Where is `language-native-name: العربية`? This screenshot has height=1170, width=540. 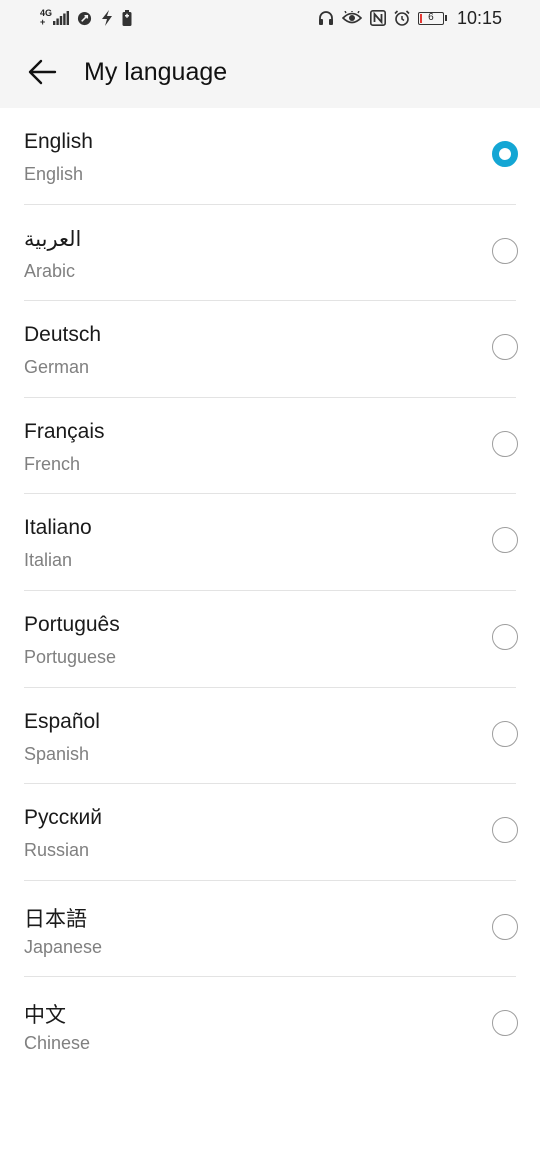
language-native-name: العربية is located at coordinates (53, 239).